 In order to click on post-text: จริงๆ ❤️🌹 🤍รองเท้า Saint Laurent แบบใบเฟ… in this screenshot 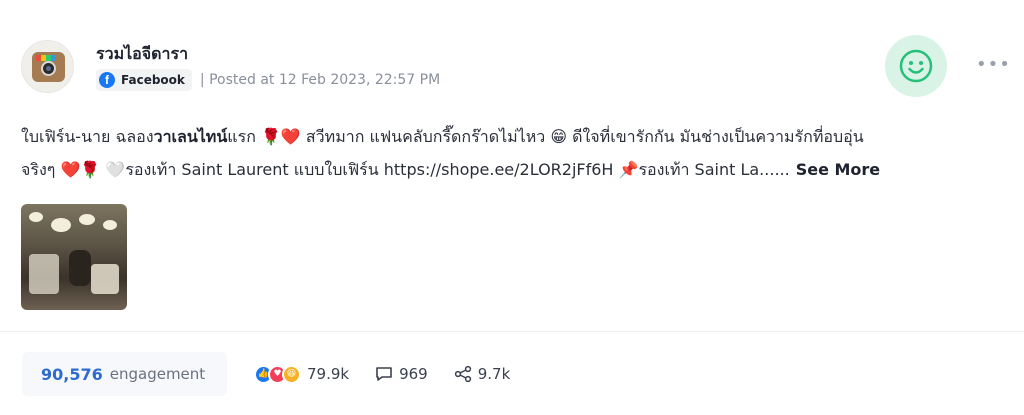, I will do `click(405, 169)`.